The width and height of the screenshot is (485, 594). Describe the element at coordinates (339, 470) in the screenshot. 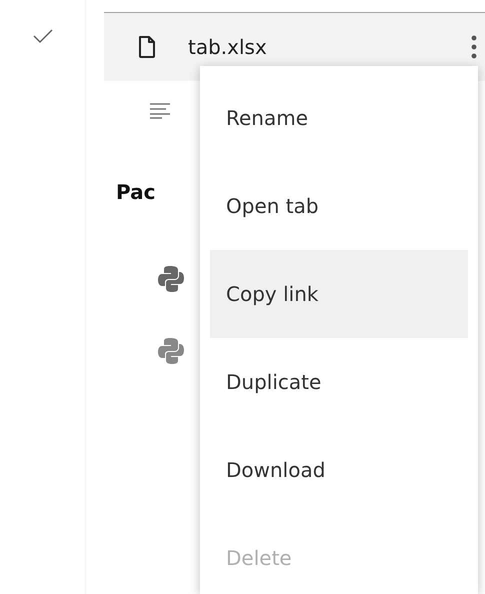

I see `menu-item: Download` at that location.